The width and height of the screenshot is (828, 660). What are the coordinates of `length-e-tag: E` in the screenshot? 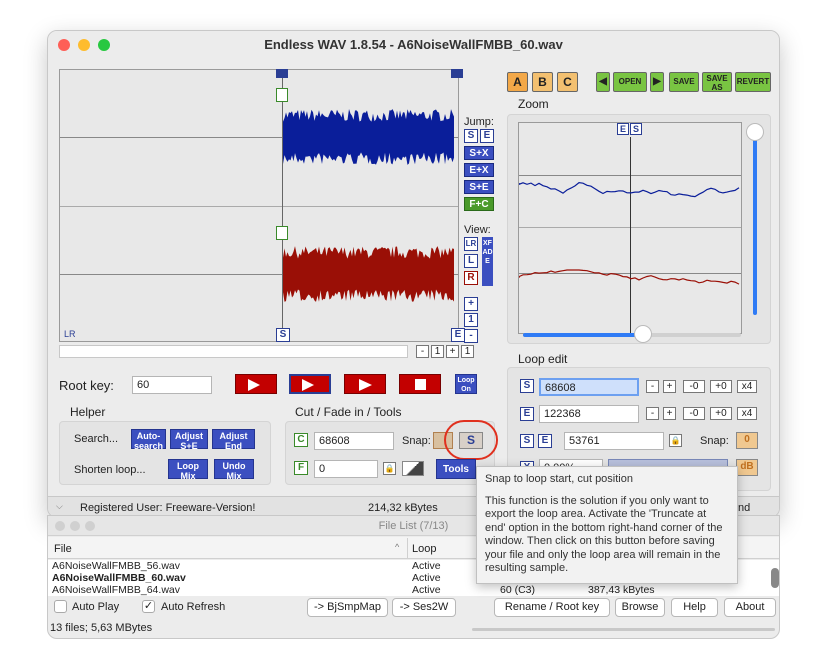 It's located at (545, 441).